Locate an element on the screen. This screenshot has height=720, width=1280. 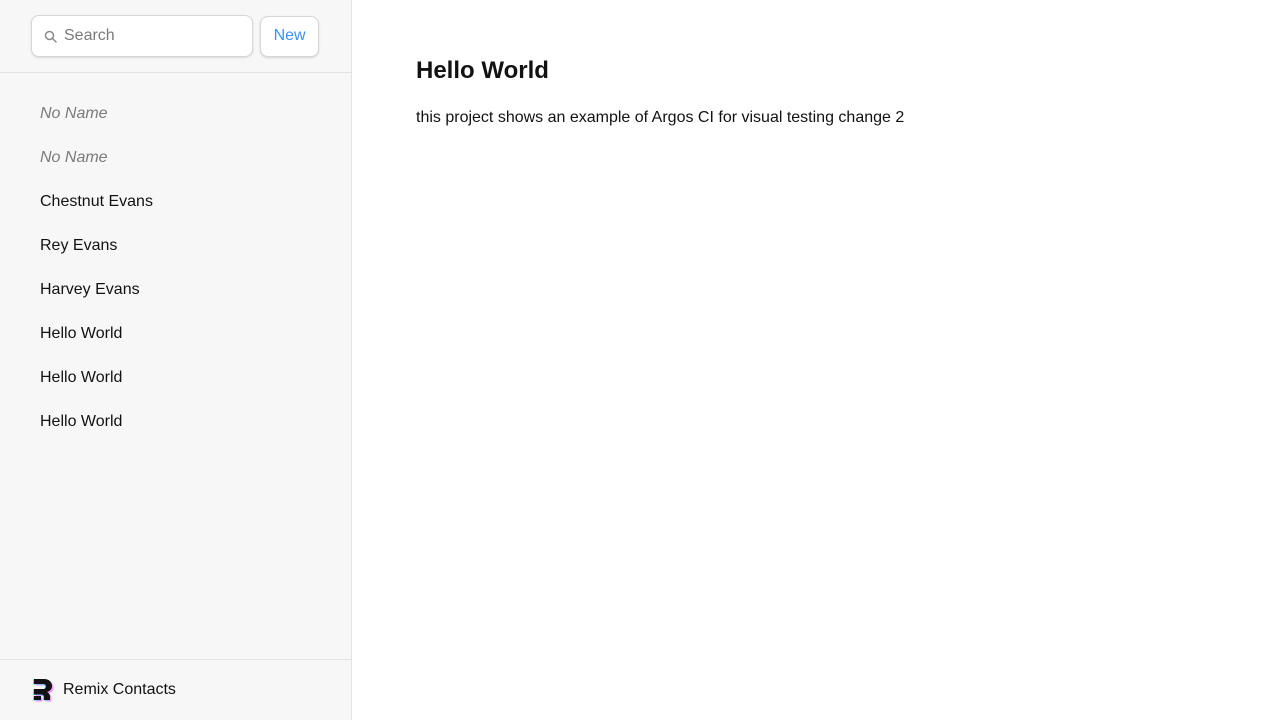
sidebar-footer: Remix Contacts is located at coordinates (175, 689).